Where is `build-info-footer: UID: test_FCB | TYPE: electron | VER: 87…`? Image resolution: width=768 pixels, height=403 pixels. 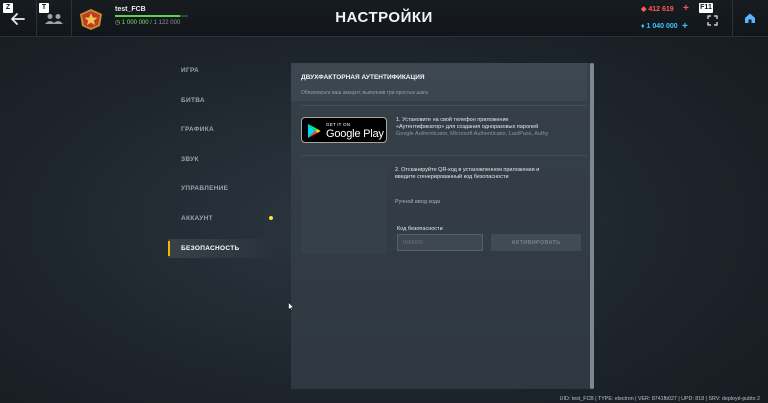 build-info-footer: UID: test_FCB | TYPE: electron | VER: 87… is located at coordinates (659, 399).